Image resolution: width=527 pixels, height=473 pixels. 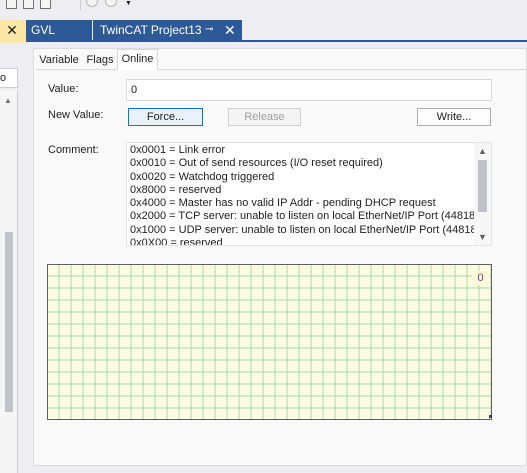 What do you see at coordinates (176, 241) in the screenshot?
I see `comment-line: 0x0X00 = reserved` at bounding box center [176, 241].